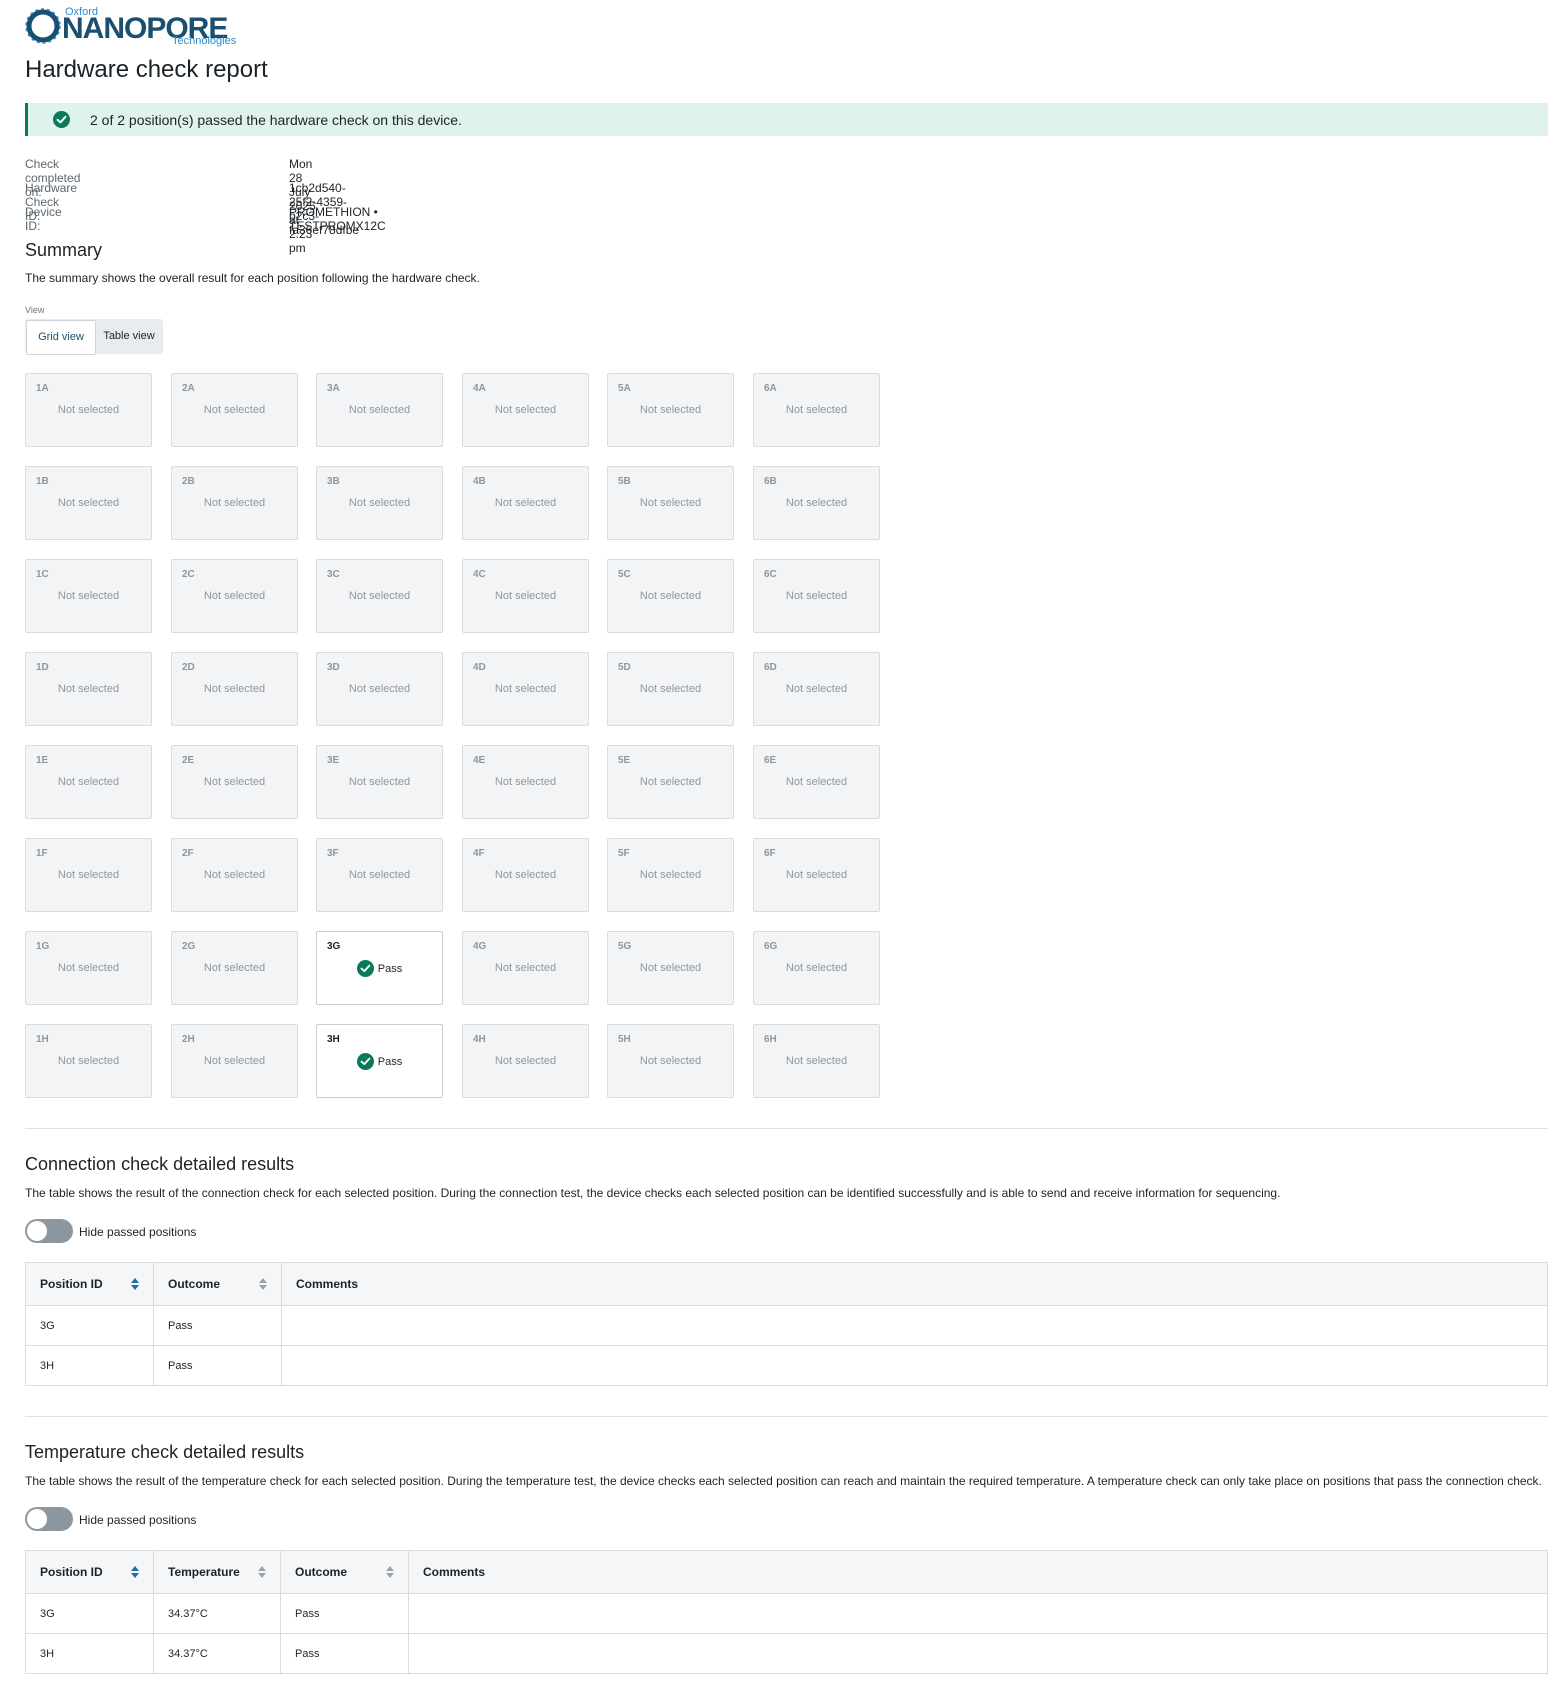 Image resolution: width=1548 pixels, height=1702 pixels. Describe the element at coordinates (525, 875) in the screenshot. I see `position-cell-4f: 4F Not selected` at that location.